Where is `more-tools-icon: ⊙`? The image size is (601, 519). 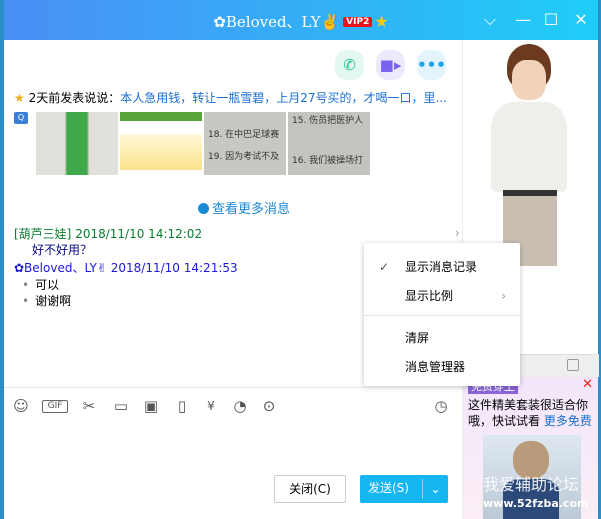
more-tools-icon: ⊙ is located at coordinates (269, 406).